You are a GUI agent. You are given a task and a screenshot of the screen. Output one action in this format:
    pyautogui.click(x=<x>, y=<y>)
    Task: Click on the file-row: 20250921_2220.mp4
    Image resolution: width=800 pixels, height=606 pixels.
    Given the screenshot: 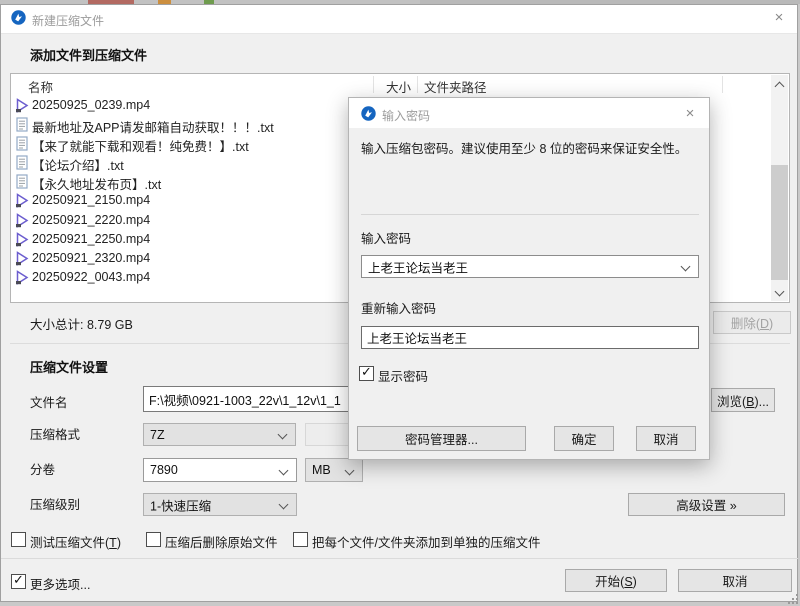 What is the action you would take?
    pyautogui.click(x=183, y=220)
    